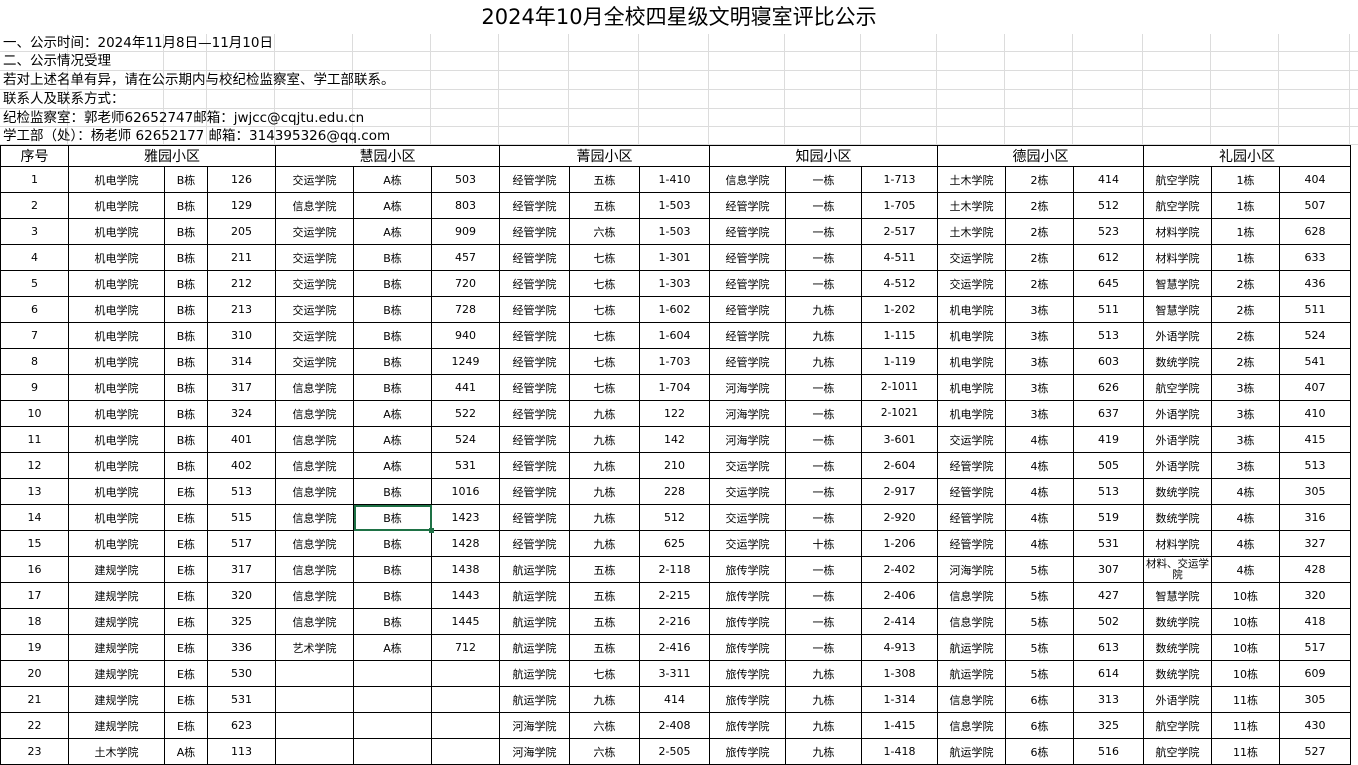 This screenshot has height=765, width=1358. Describe the element at coordinates (241, 387) in the screenshot. I see `cell-yayuan-room: 317` at that location.